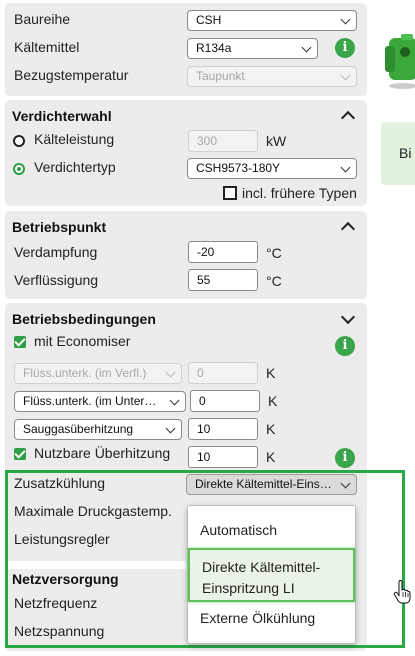  What do you see at coordinates (272, 20) in the screenshot?
I see `baureihe-select: CSH` at bounding box center [272, 20].